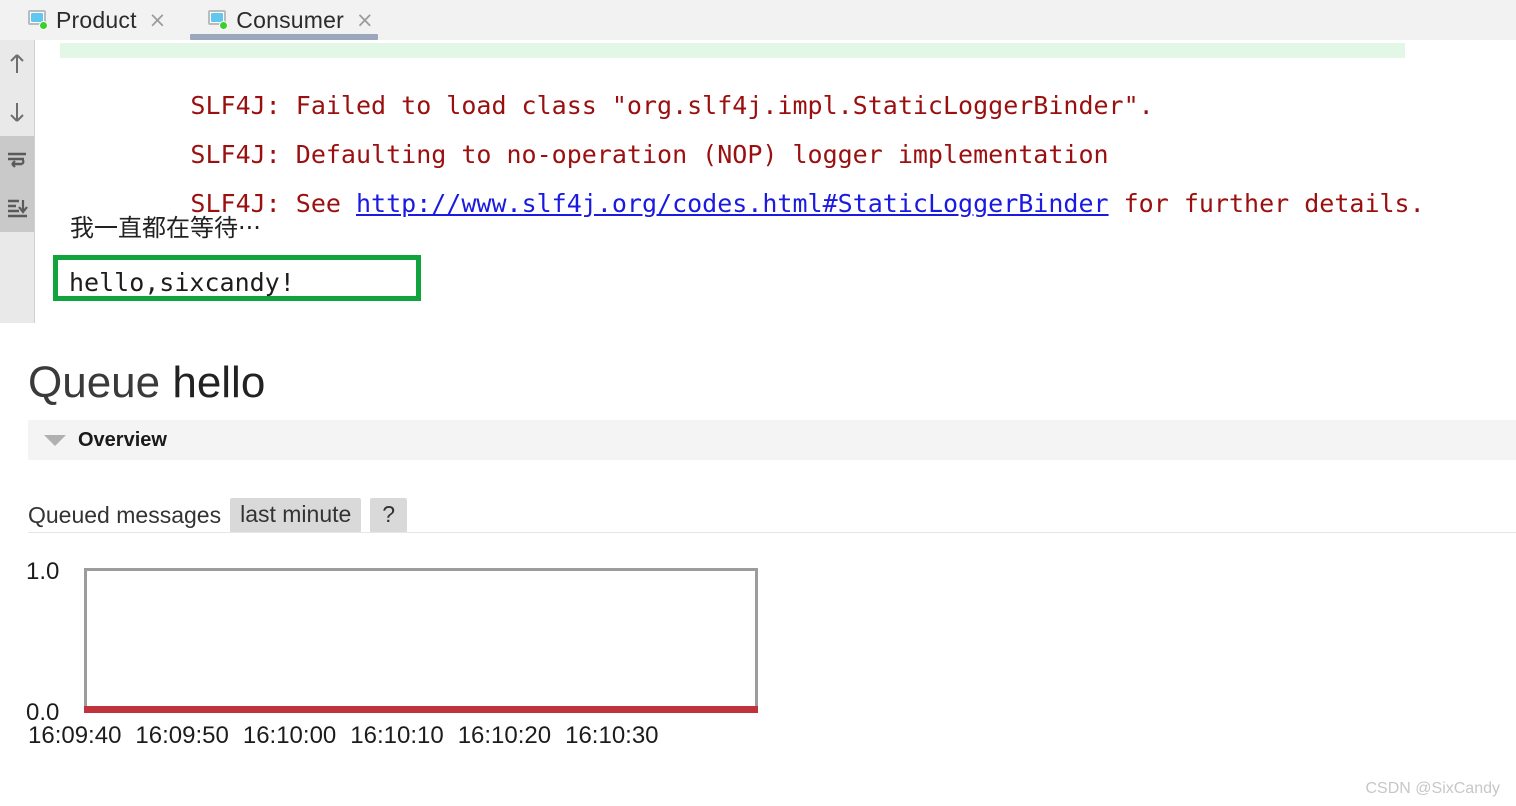 The image size is (1516, 806). What do you see at coordinates (296, 515) in the screenshot?
I see `time-range-chip: last minute` at bounding box center [296, 515].